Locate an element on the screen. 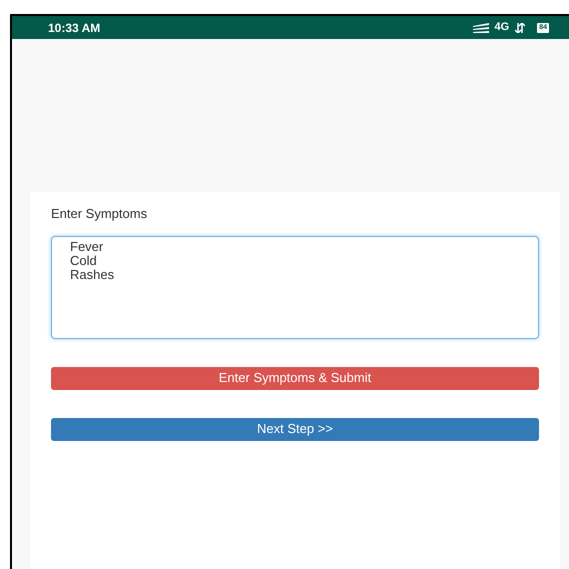 The width and height of the screenshot is (569, 569). submit-button: Enter Symptoms & Submit is located at coordinates (295, 378).